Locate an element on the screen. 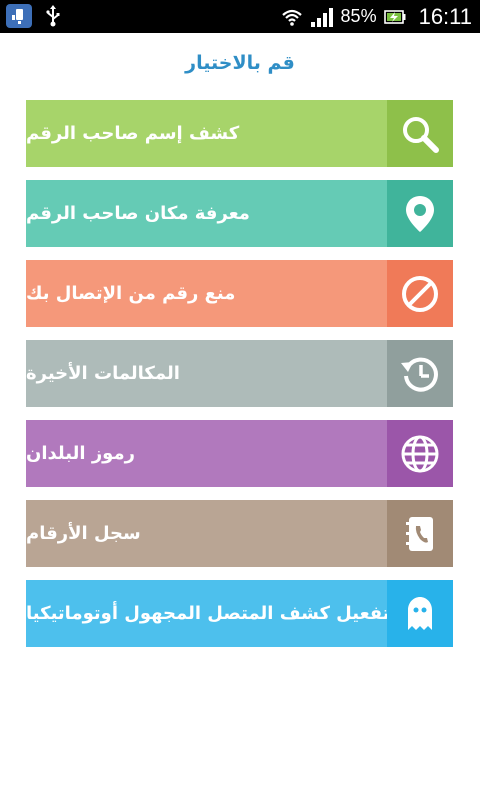 Image resolution: width=480 pixels, height=796 pixels. menu-item-recent-calls: المكالمات الأخيرة is located at coordinates (239, 373).